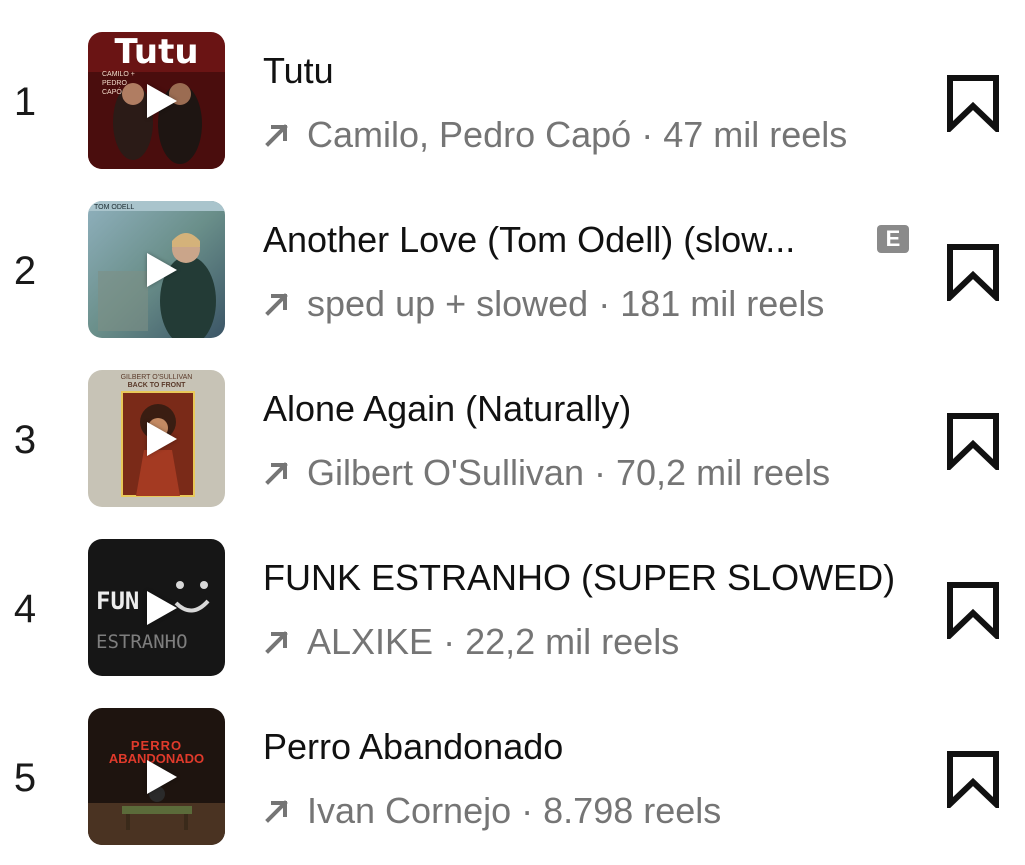  I want to click on album-cover: Tutu CAMILO + PEDRO CAPÓ, so click(156, 100).